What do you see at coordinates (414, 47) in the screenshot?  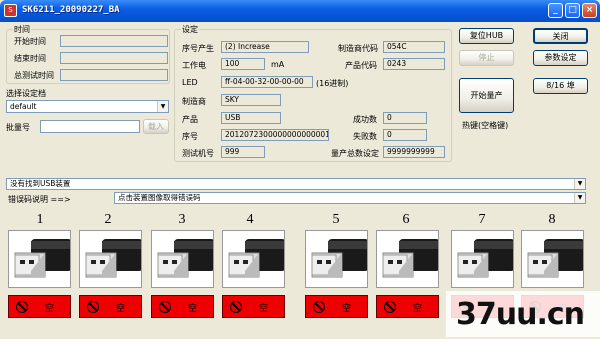 I see `vendor-code-field: 054C` at bounding box center [414, 47].